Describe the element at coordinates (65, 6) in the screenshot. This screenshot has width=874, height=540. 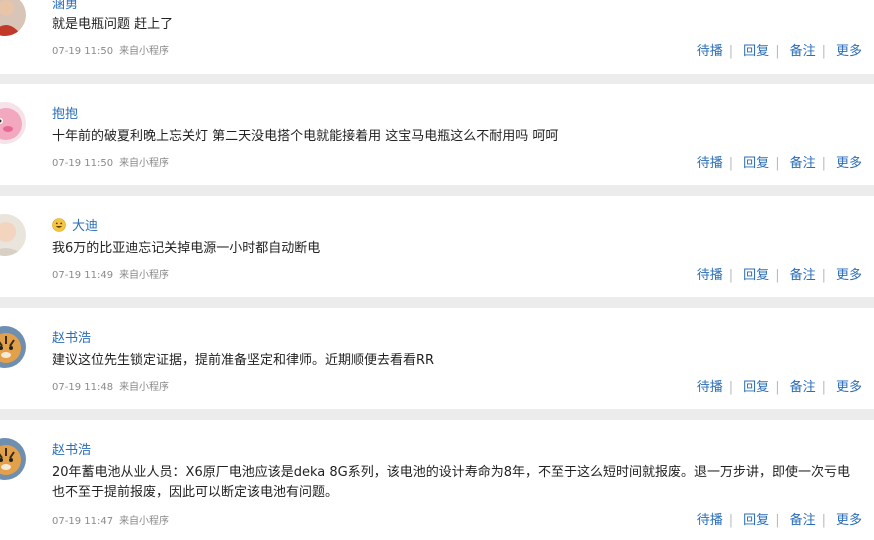
I see `username: 涵勇` at that location.